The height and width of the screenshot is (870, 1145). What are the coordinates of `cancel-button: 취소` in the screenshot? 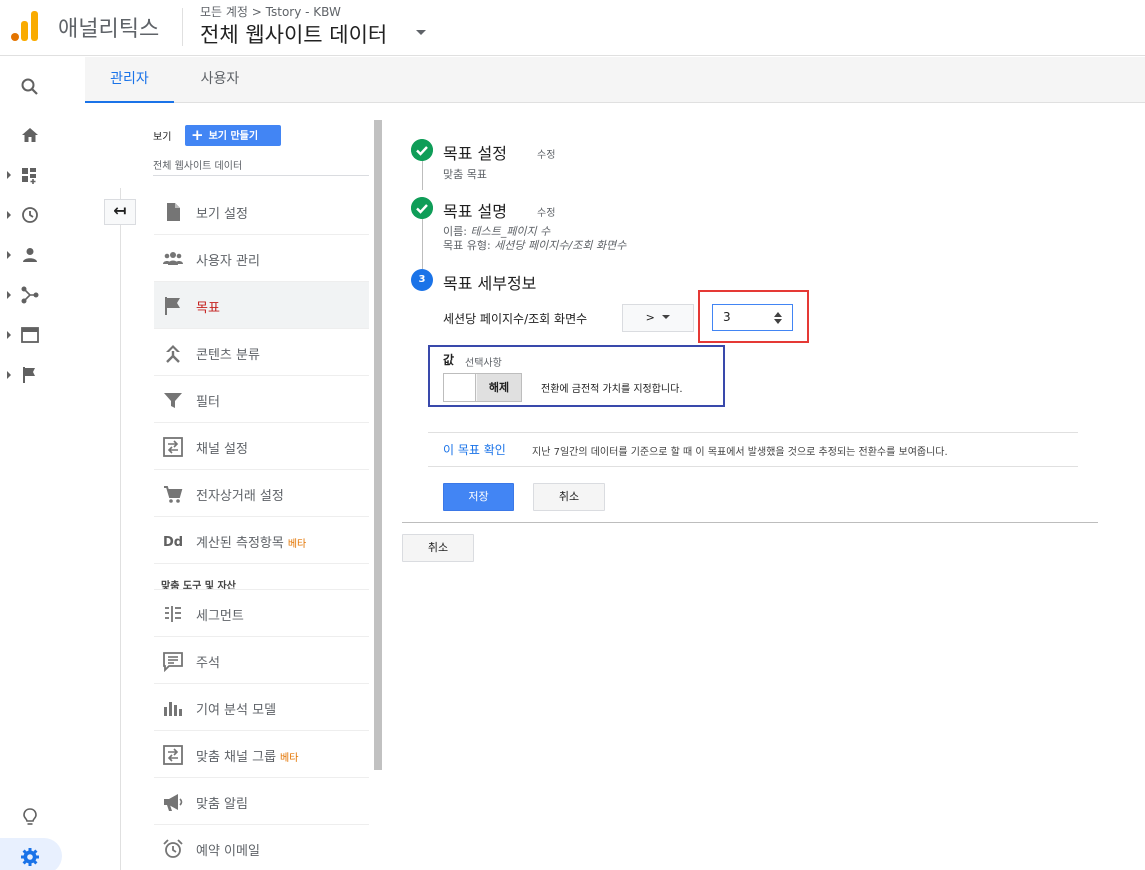 It's located at (569, 497).